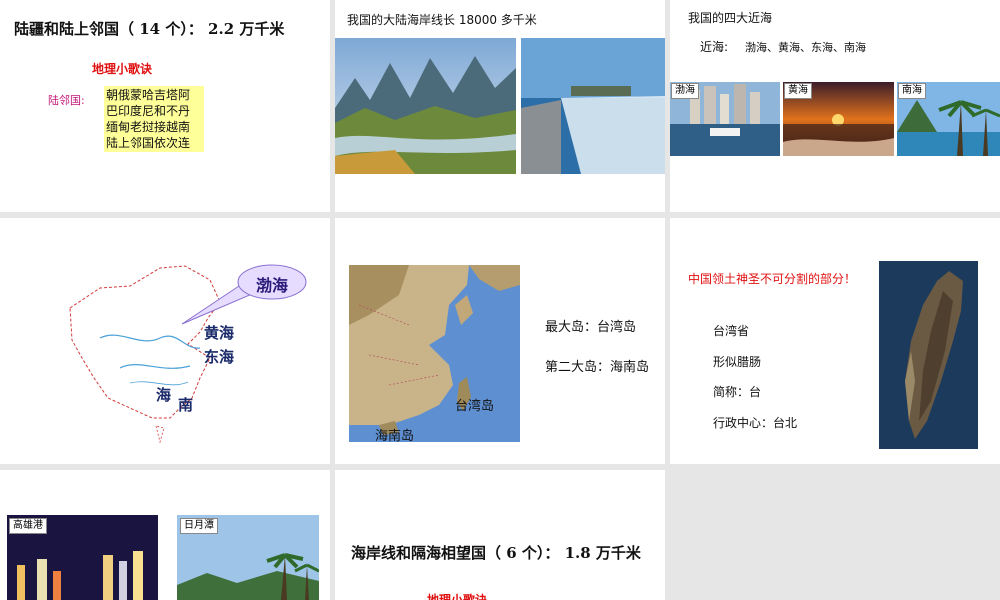  Describe the element at coordinates (805, 47) in the screenshot. I see `seas-list: 渤海、黄海、东海、南海` at that location.